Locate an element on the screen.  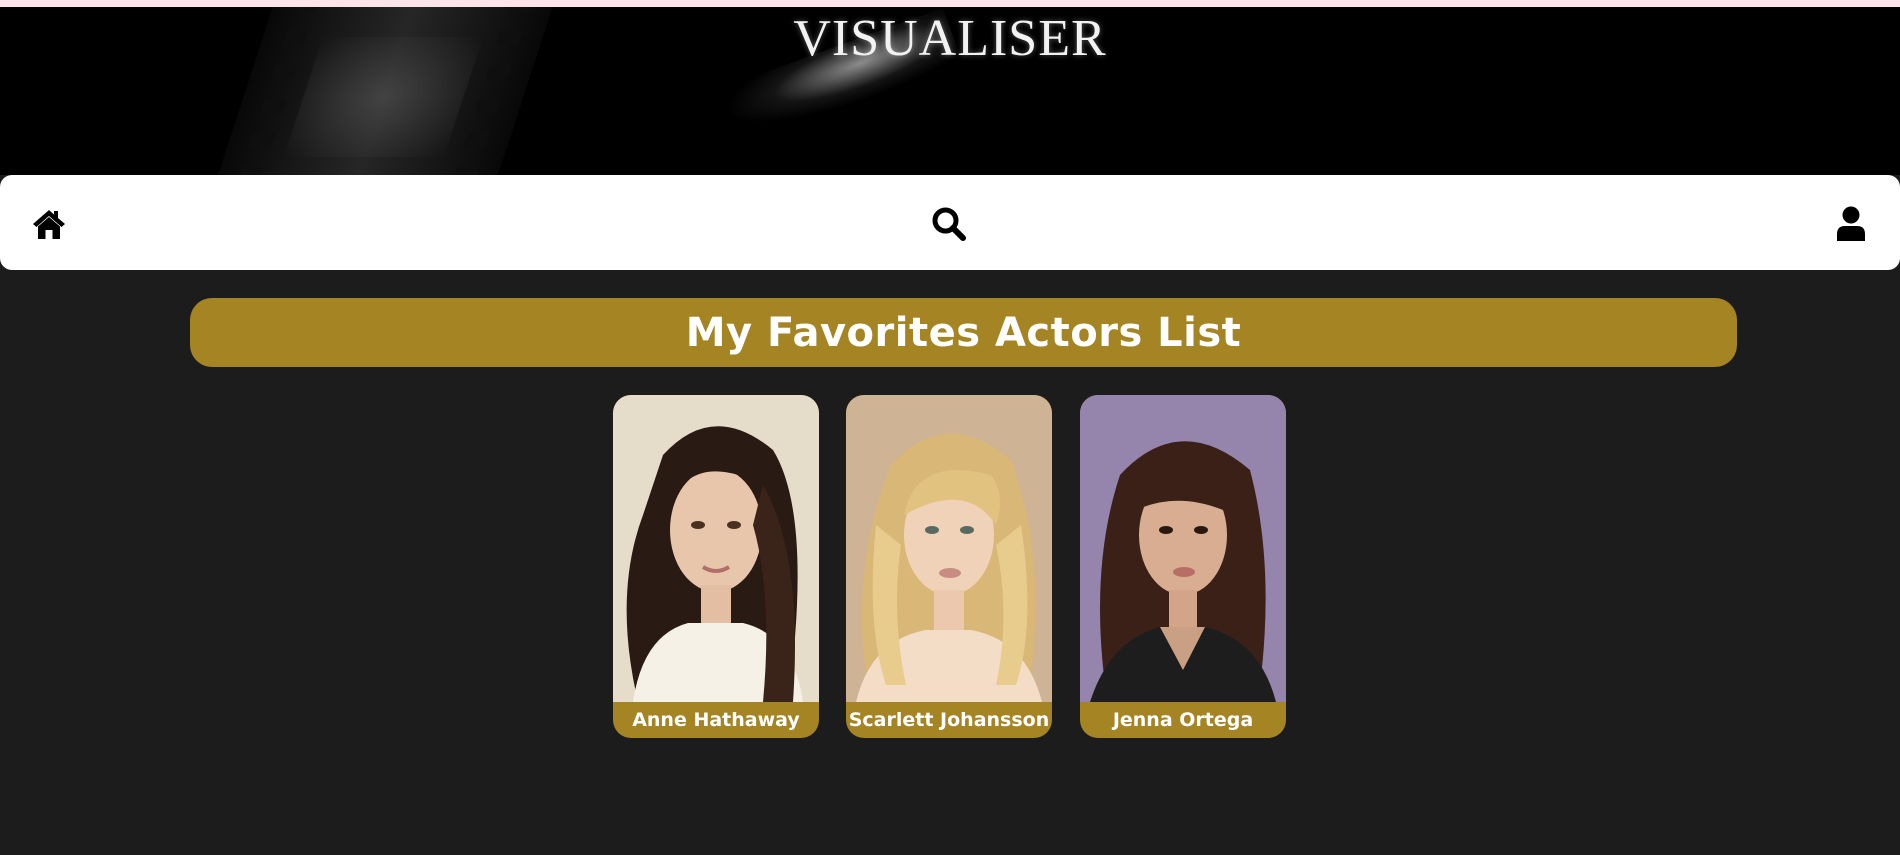
page-title: My Favorites Actors List is located at coordinates (963, 332).